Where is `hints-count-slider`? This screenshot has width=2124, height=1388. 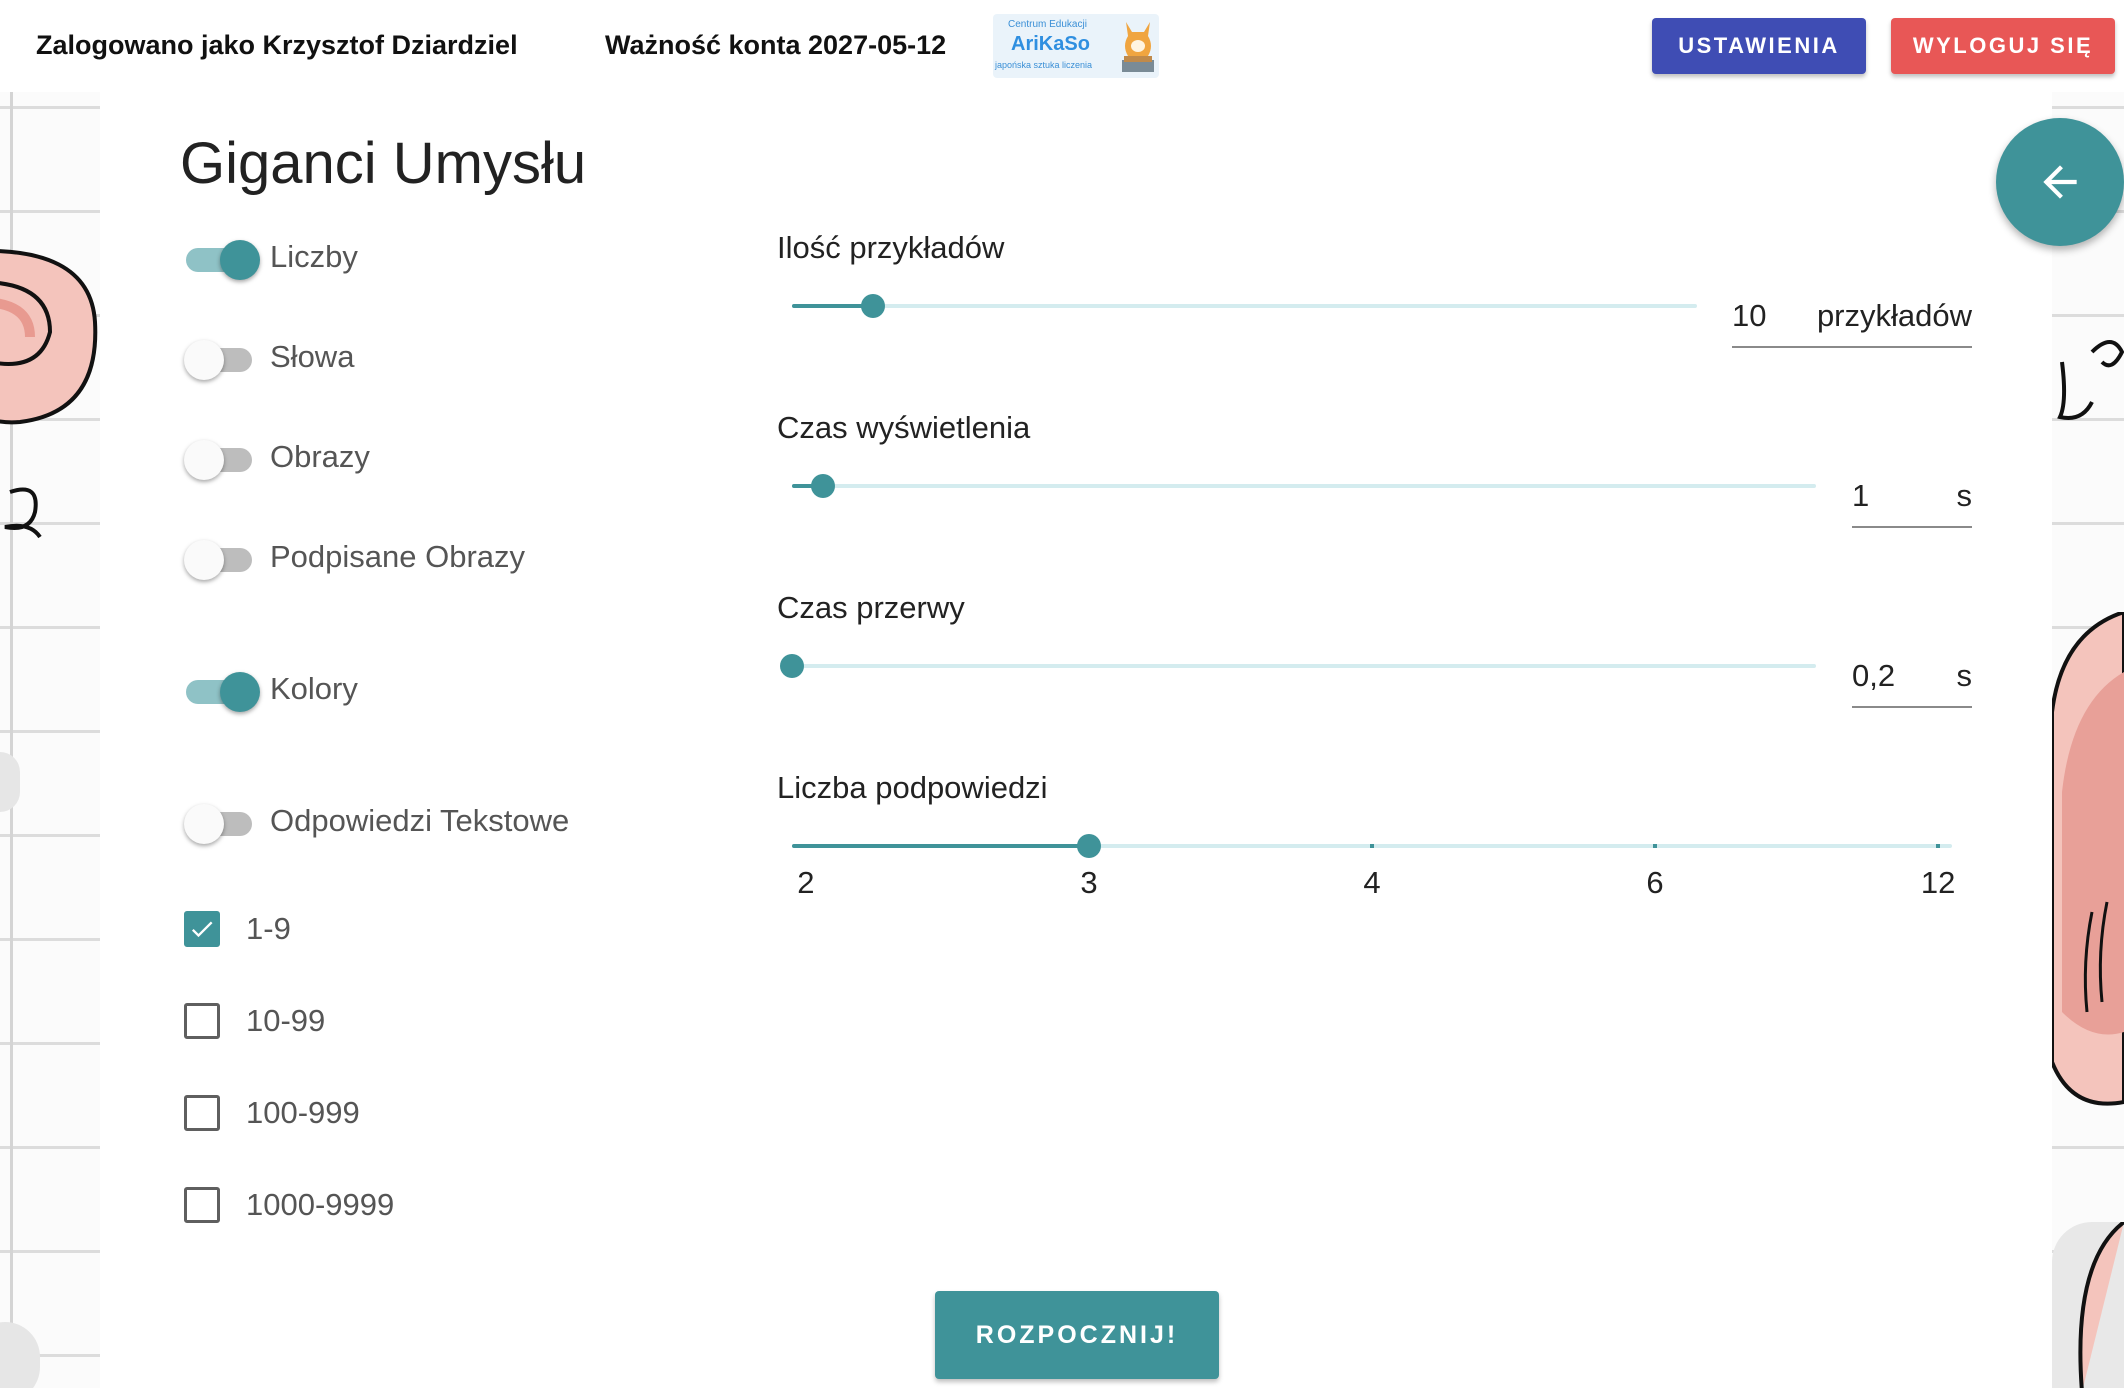 hints-count-slider is located at coordinates (1372, 846).